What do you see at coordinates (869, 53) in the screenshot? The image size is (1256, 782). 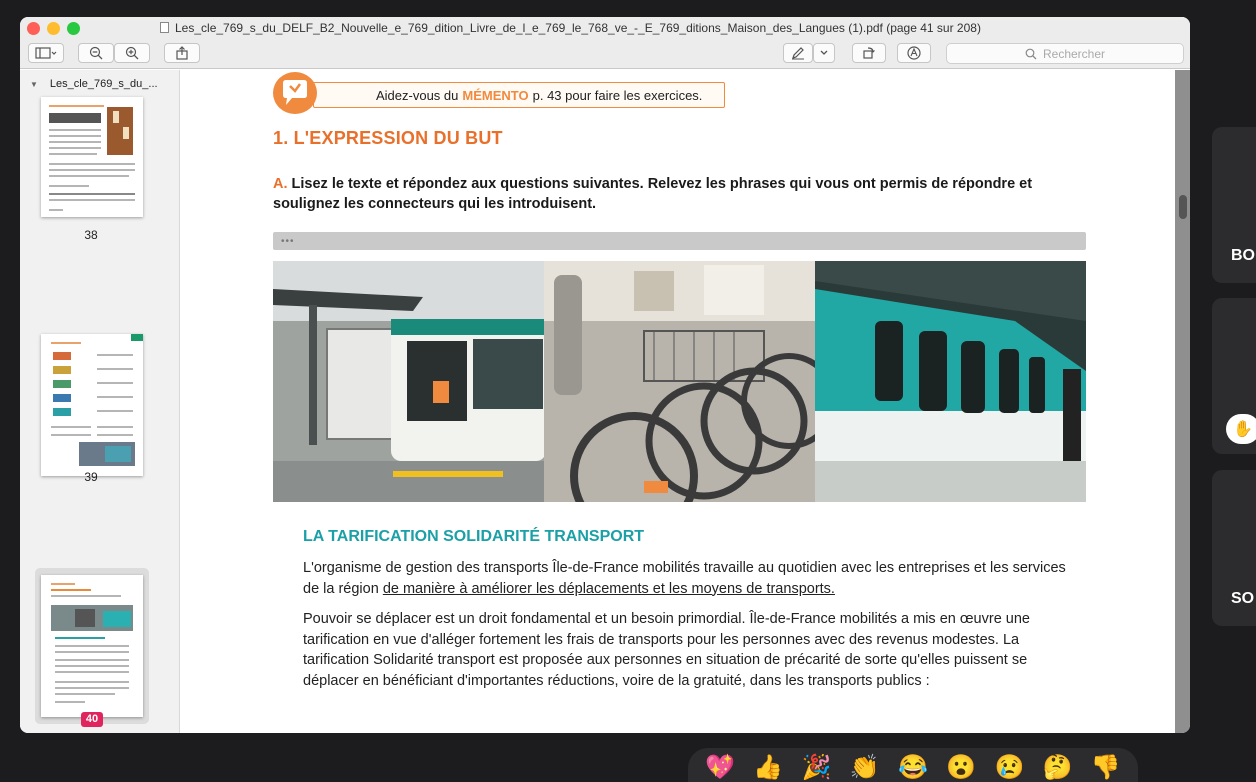 I see `rotate-button` at bounding box center [869, 53].